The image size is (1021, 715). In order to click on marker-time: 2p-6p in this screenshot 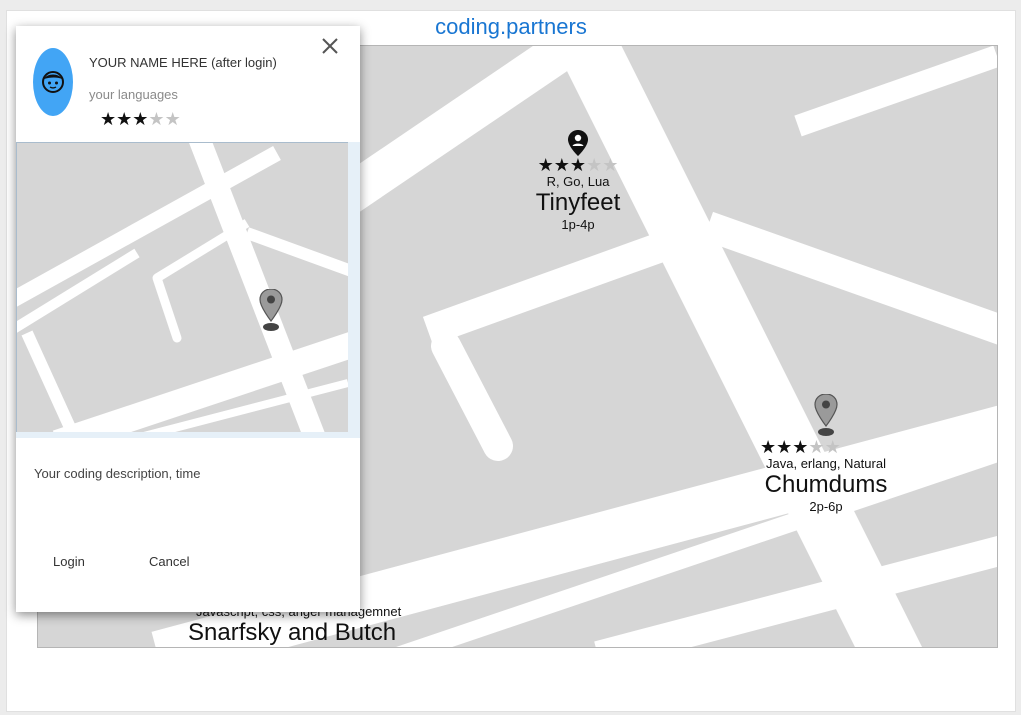, I will do `click(826, 506)`.